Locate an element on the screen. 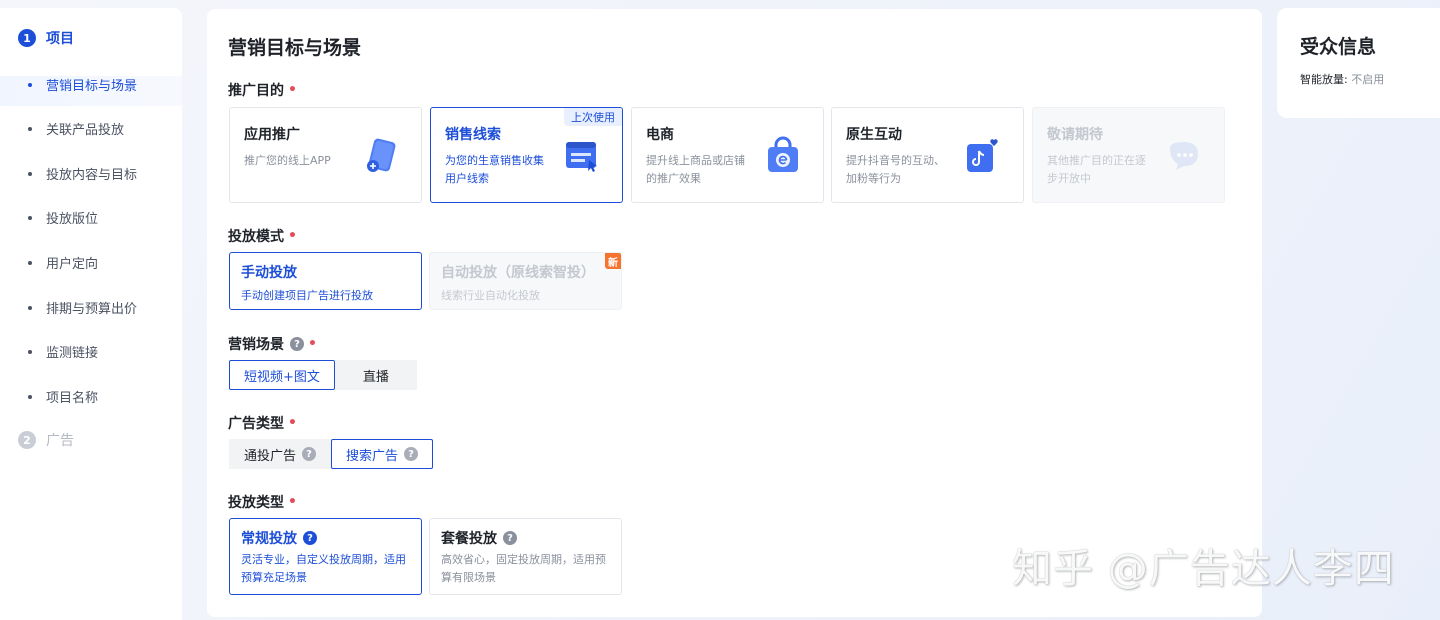 The height and width of the screenshot is (620, 1440). audience-title: 受众信息 is located at coordinates (1338, 47).